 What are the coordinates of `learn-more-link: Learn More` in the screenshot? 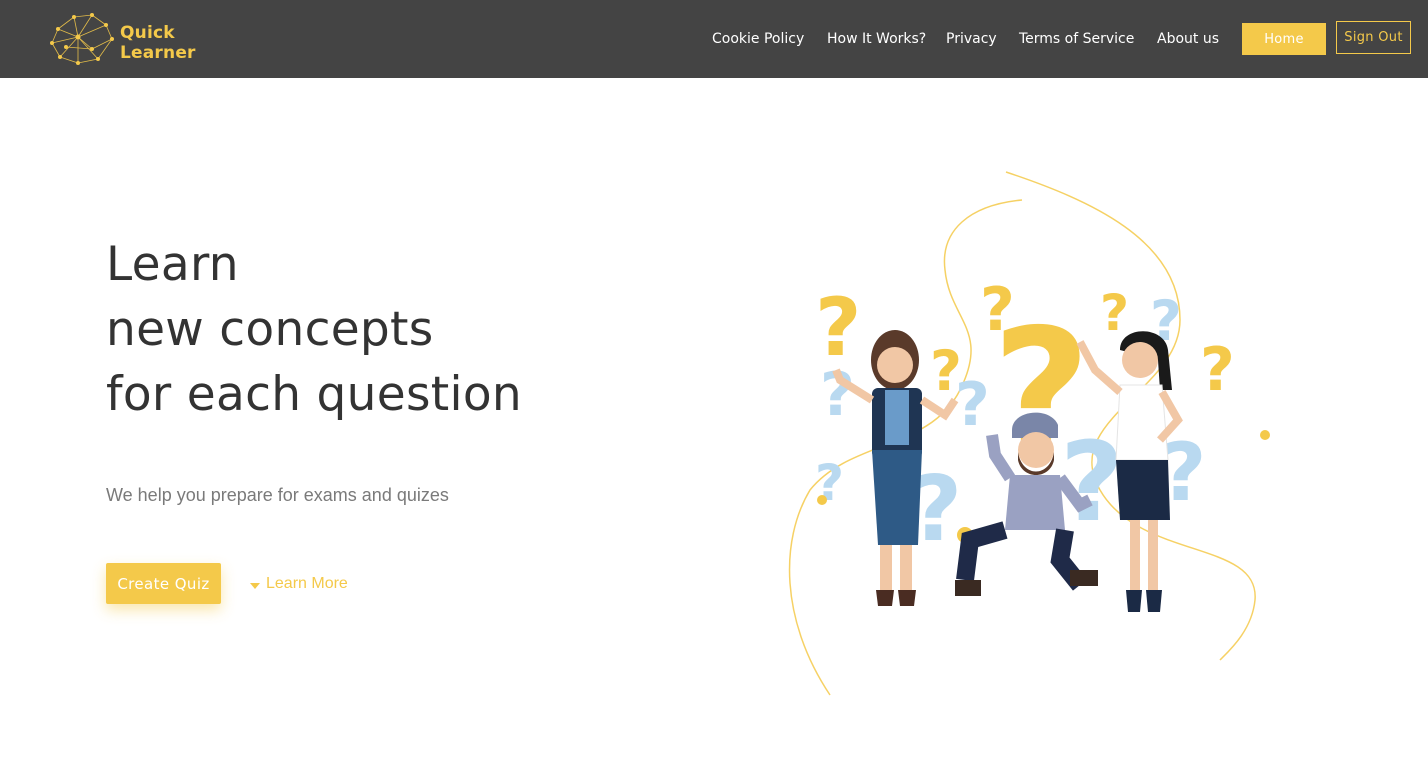 It's located at (299, 584).